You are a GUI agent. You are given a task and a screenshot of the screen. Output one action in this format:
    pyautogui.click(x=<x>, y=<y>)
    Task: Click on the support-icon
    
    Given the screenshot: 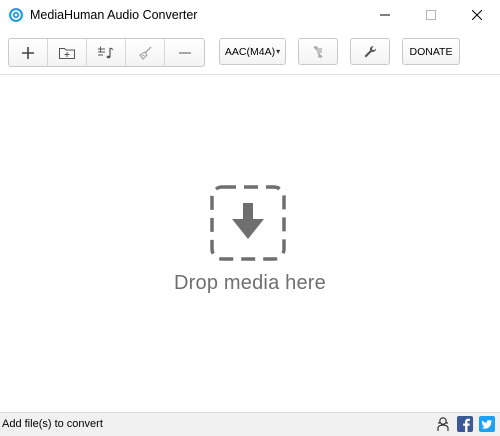 What is the action you would take?
    pyautogui.click(x=443, y=424)
    